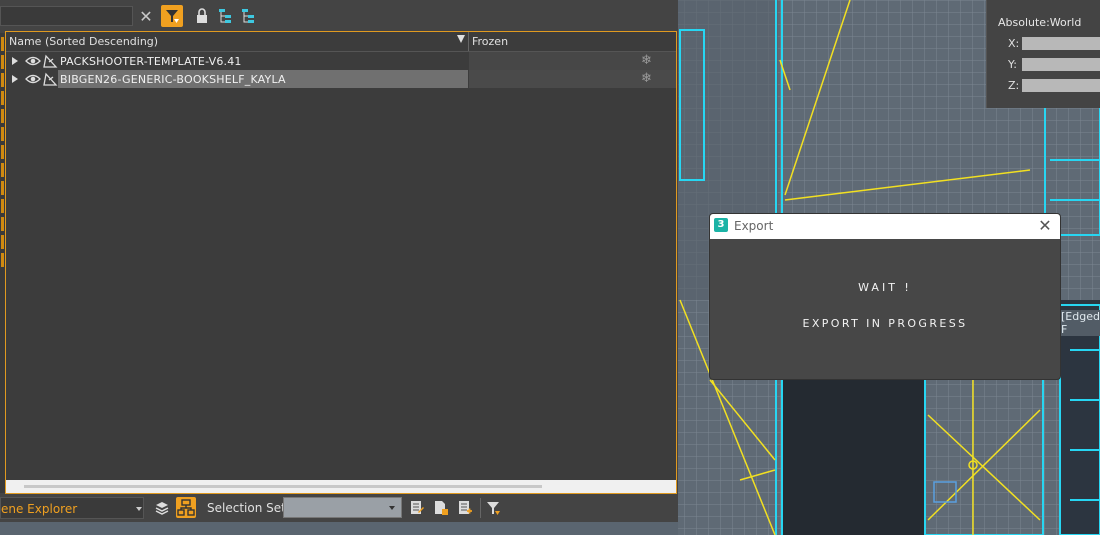  Describe the element at coordinates (249, 16) in the screenshot. I see `hierarchy-collapse-icon` at that location.